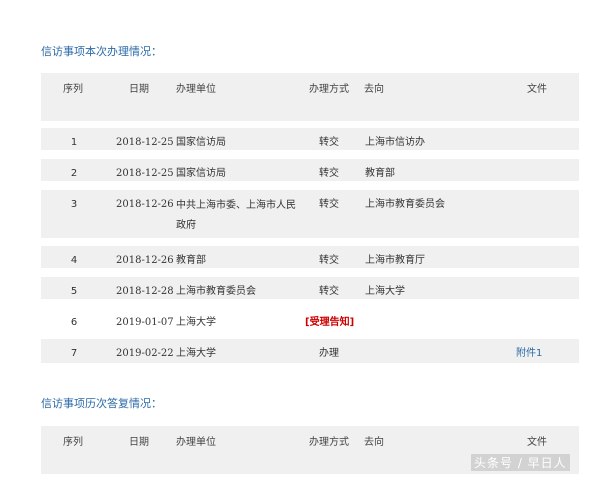 The width and height of the screenshot is (609, 478). Describe the element at coordinates (216, 291) in the screenshot. I see `row-unit: 上海市教育委员会` at that location.